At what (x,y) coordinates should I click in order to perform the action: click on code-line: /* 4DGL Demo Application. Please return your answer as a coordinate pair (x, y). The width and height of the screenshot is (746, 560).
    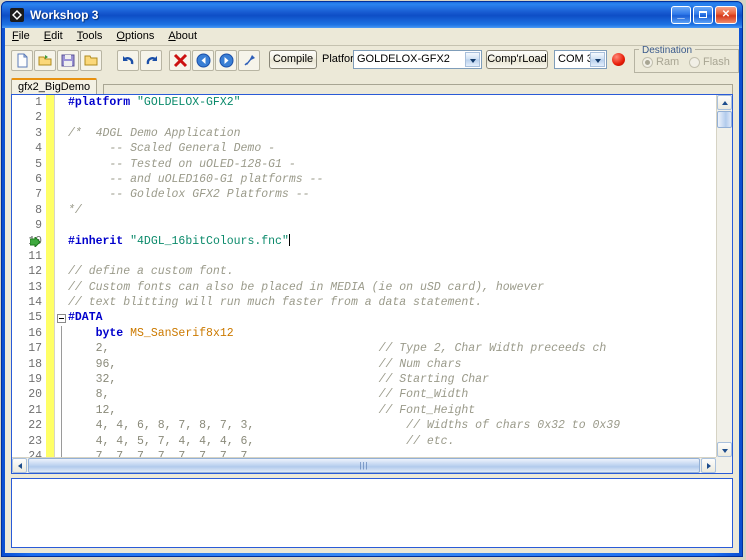
    Looking at the image, I should click on (392, 133).